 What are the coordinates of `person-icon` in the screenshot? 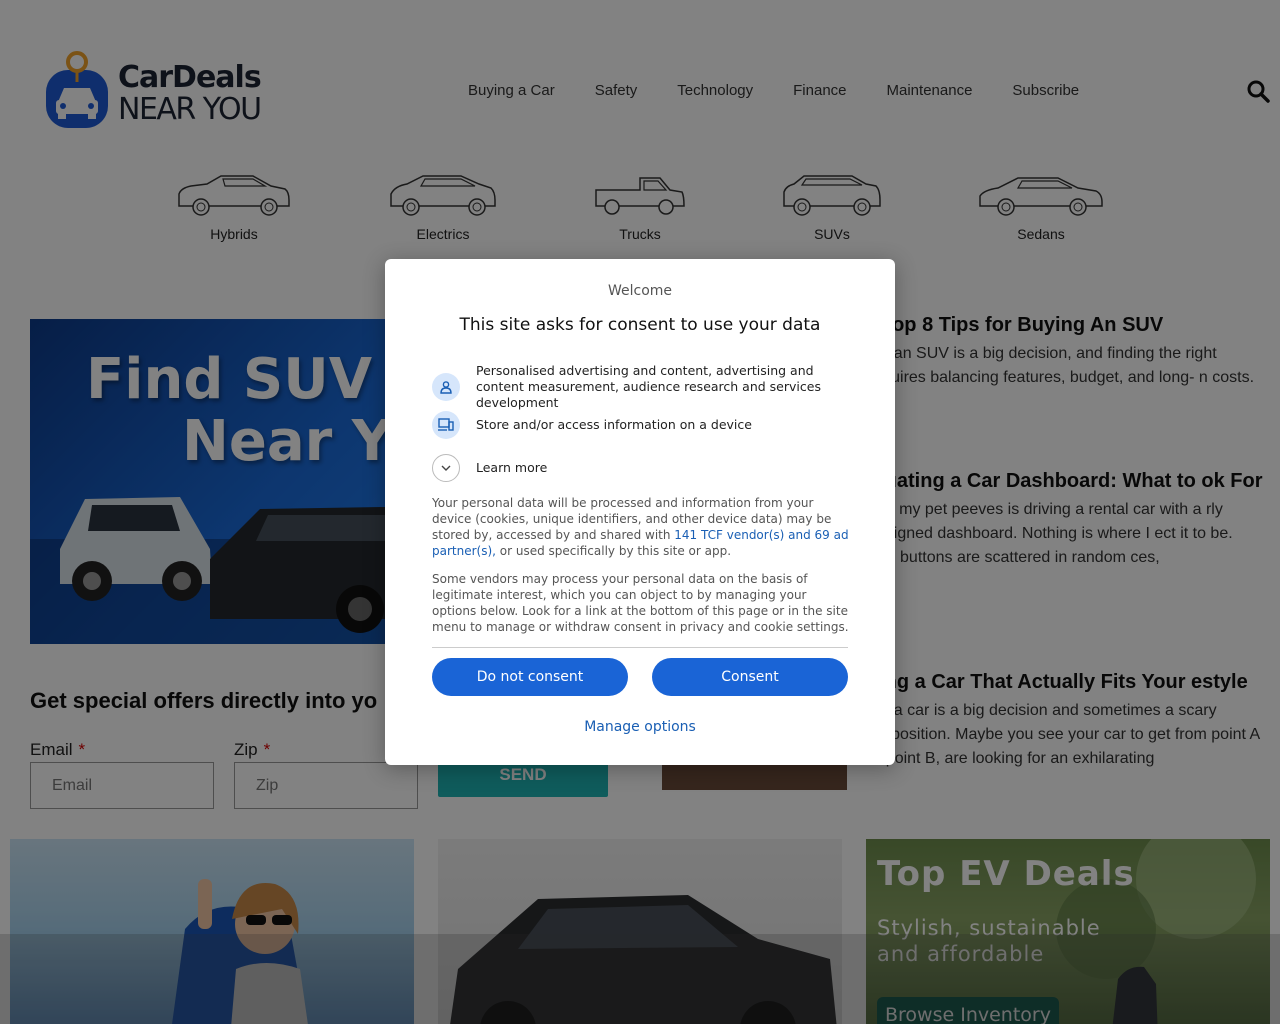 It's located at (446, 387).